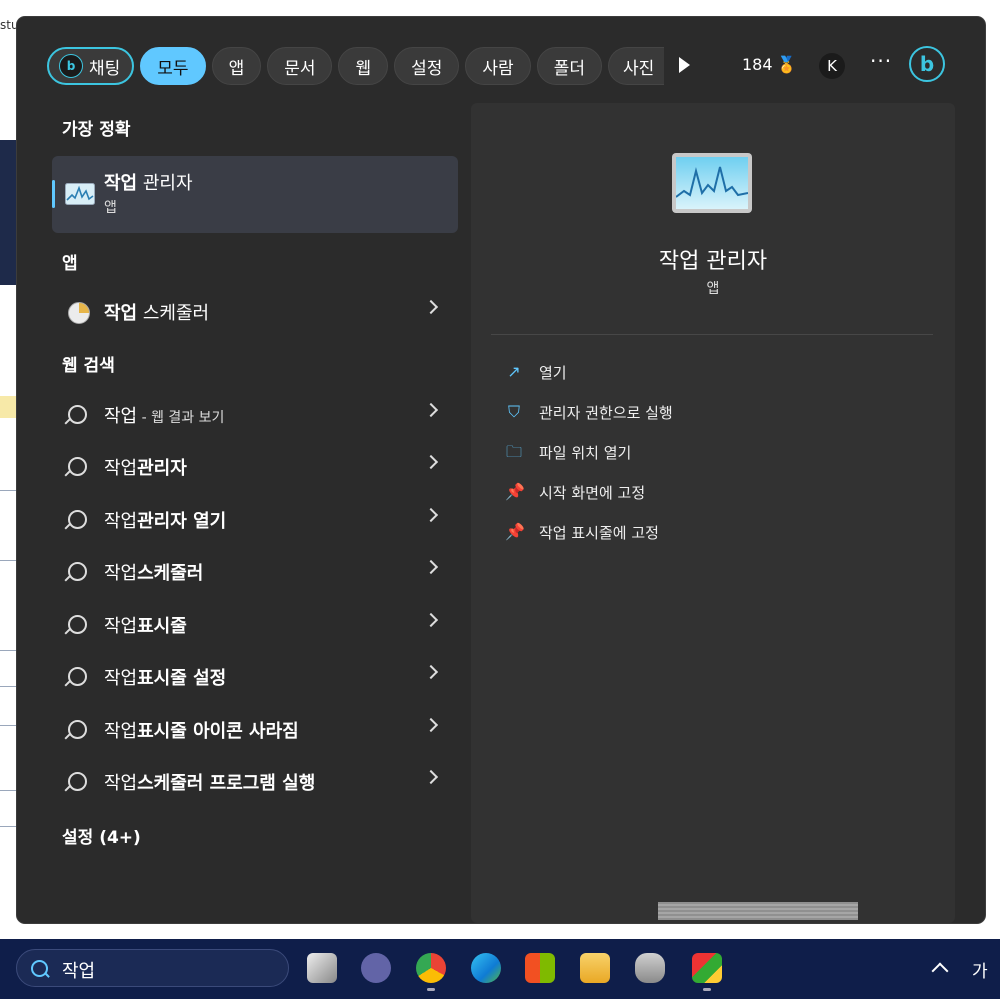 This screenshot has height=999, width=1000. Describe the element at coordinates (376, 968) in the screenshot. I see `chat-app-icon` at that location.